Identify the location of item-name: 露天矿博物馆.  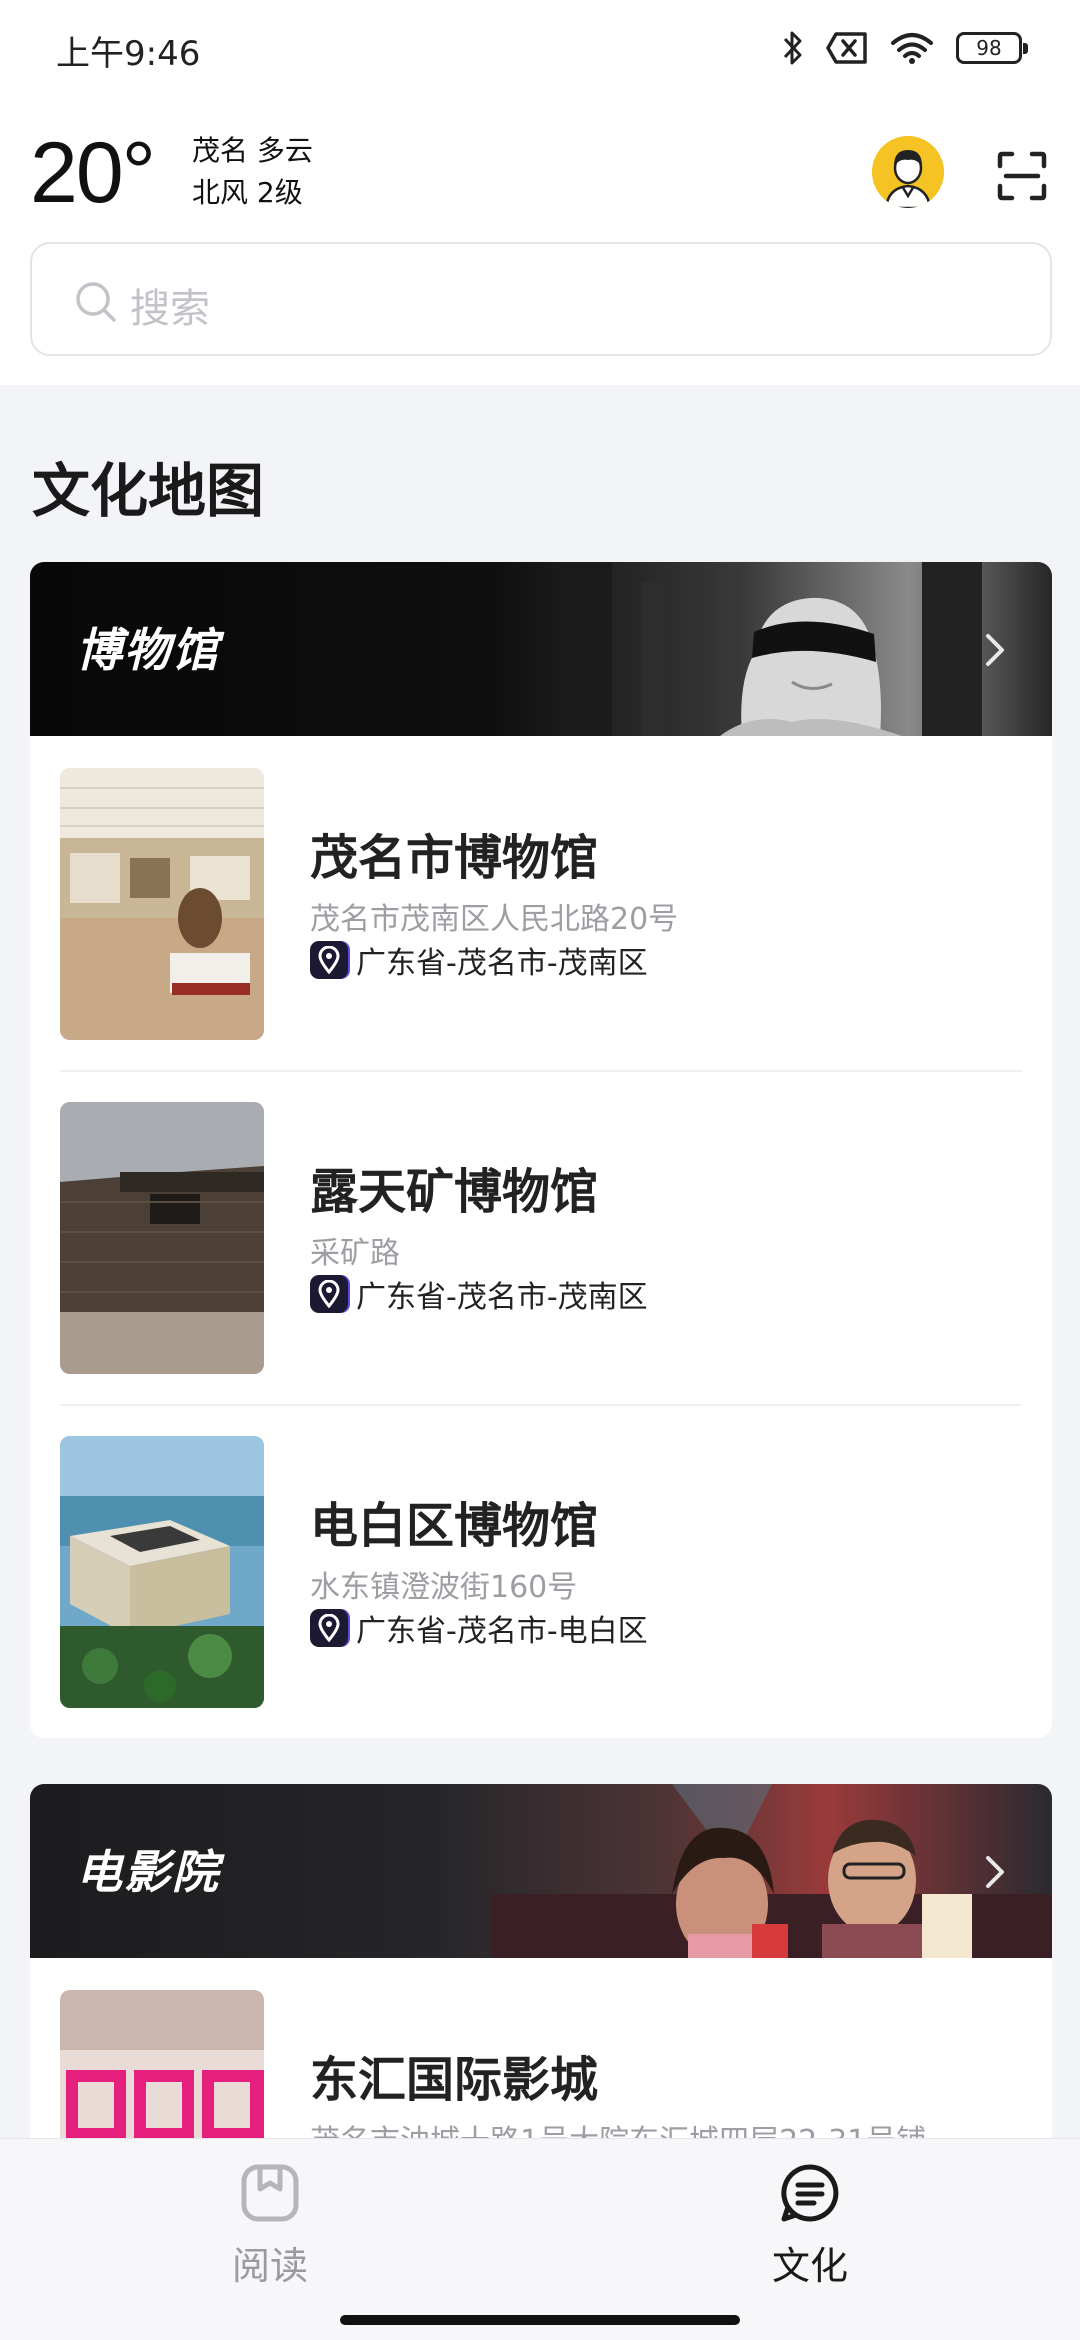
(454, 1192).